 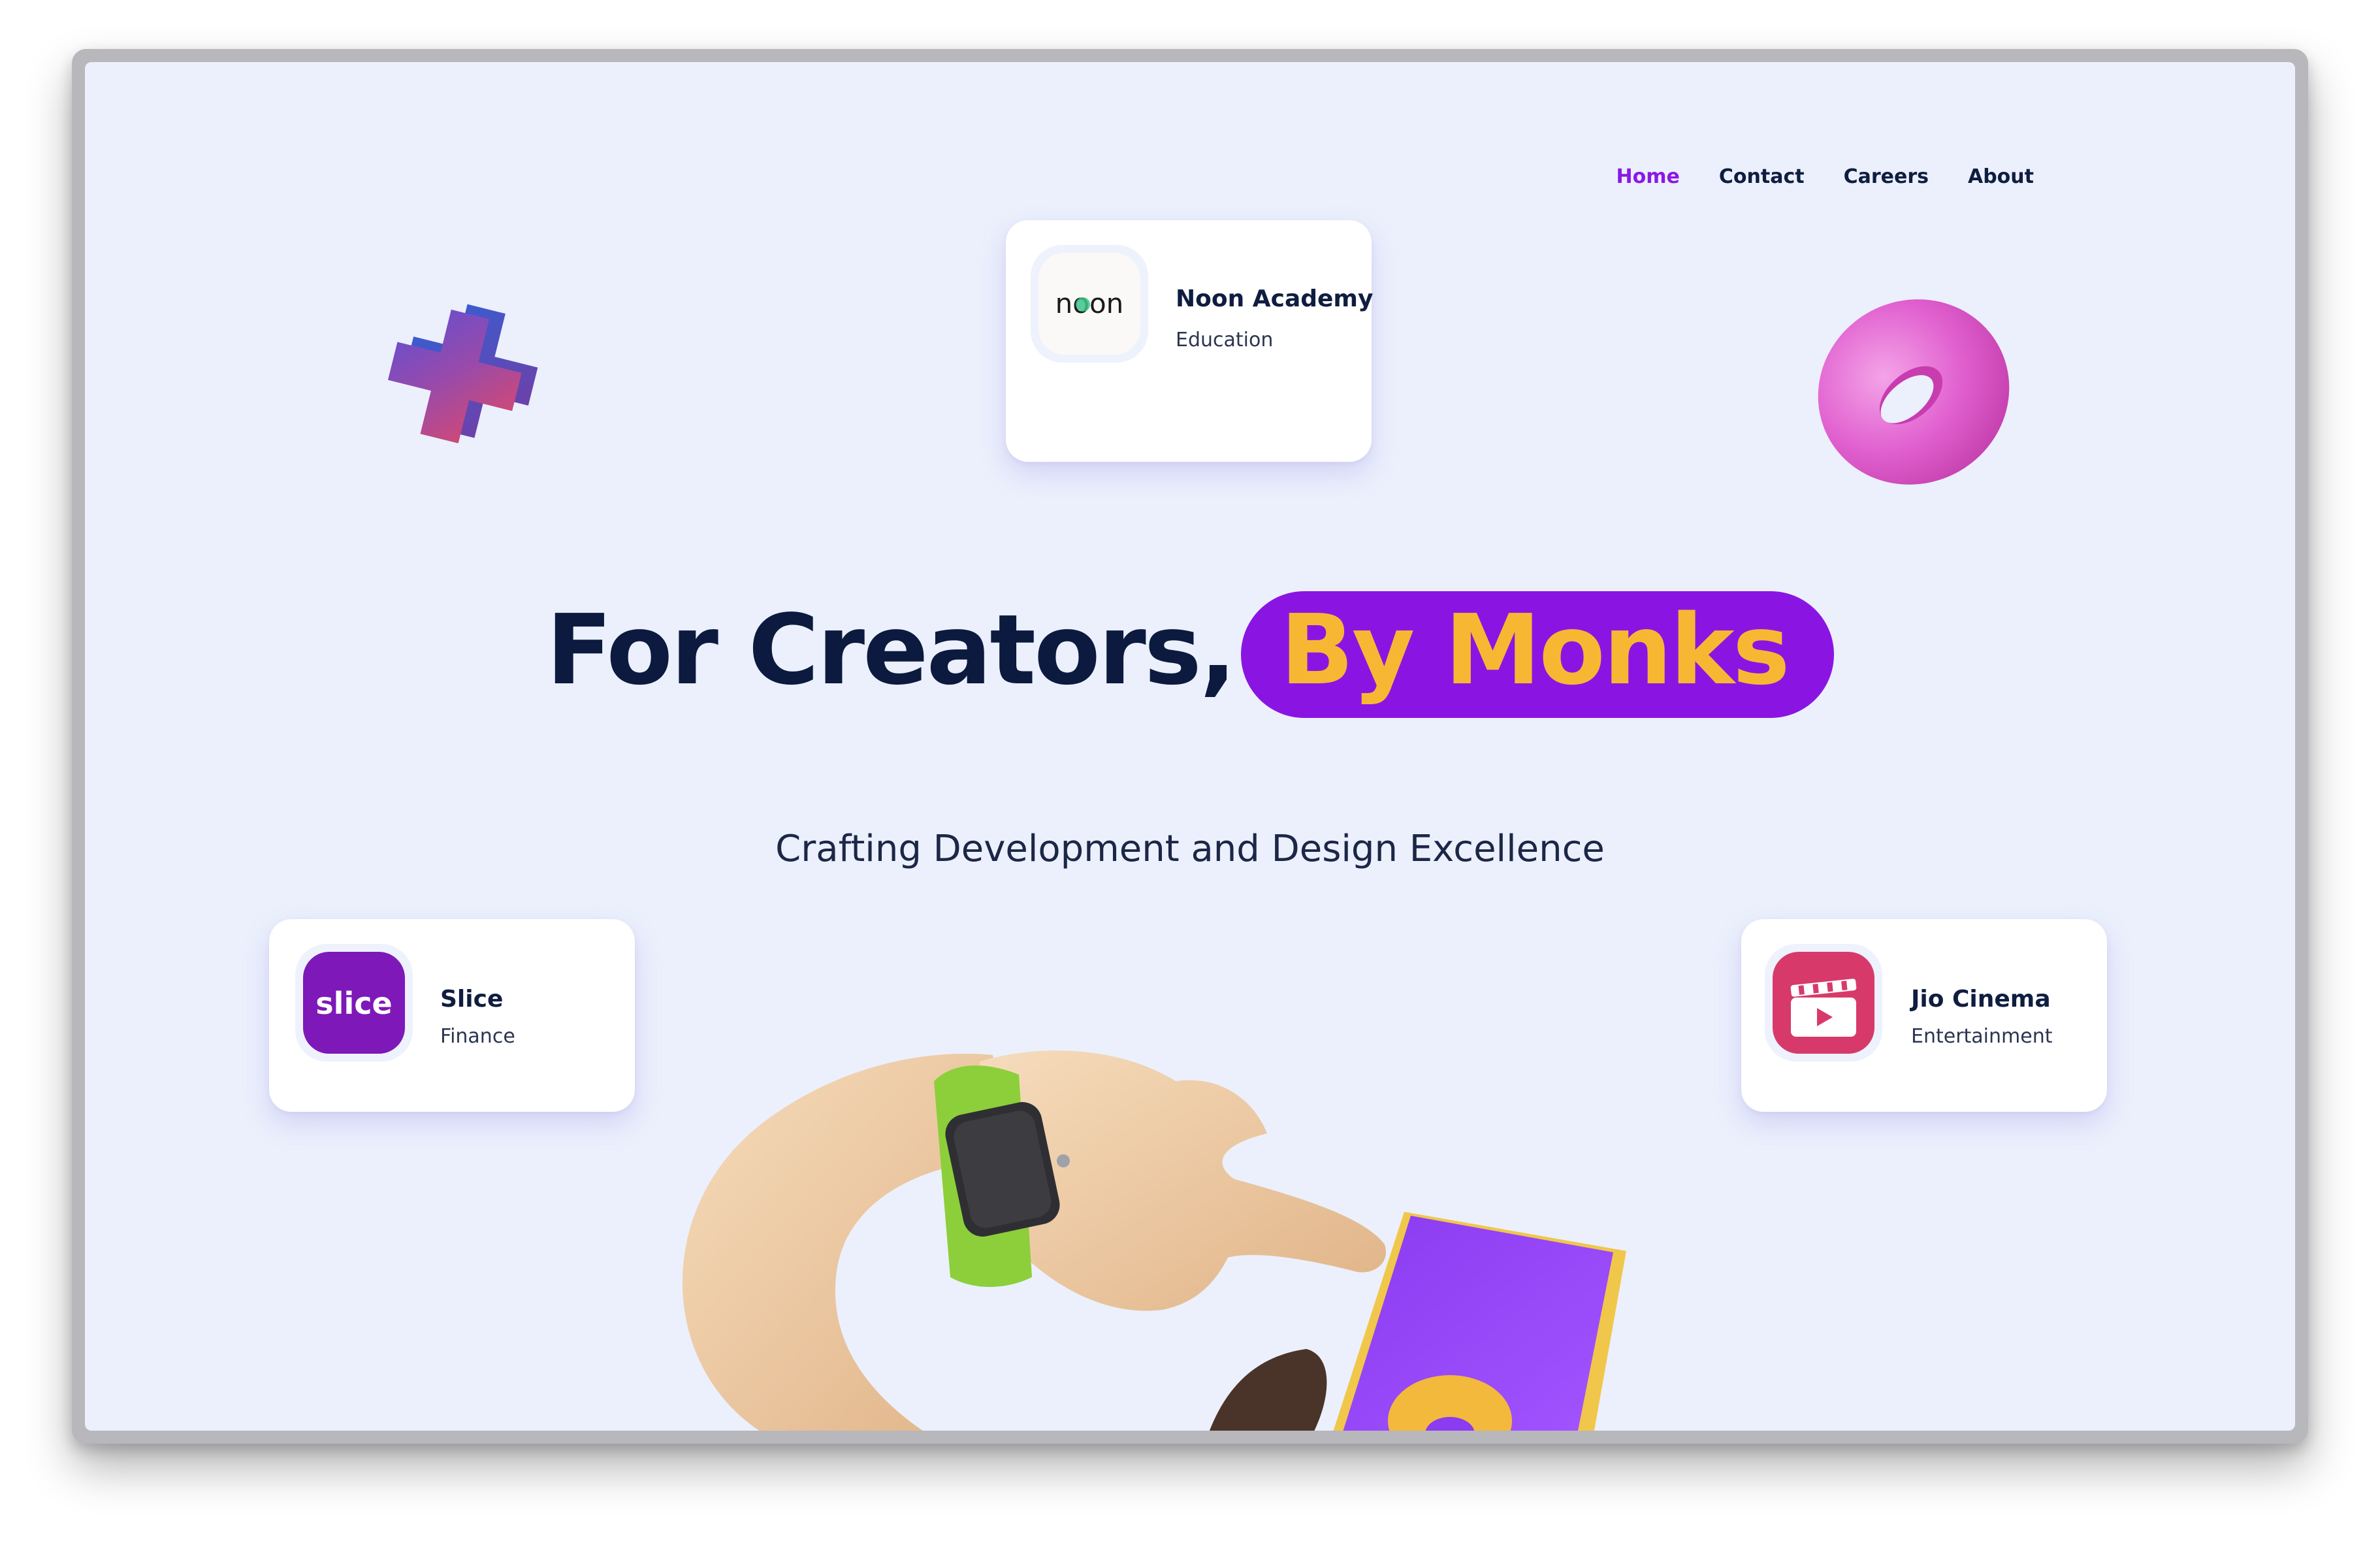 I want to click on hand-with-smartwatch-and-phone-illustration, so click(x=1154, y=1240).